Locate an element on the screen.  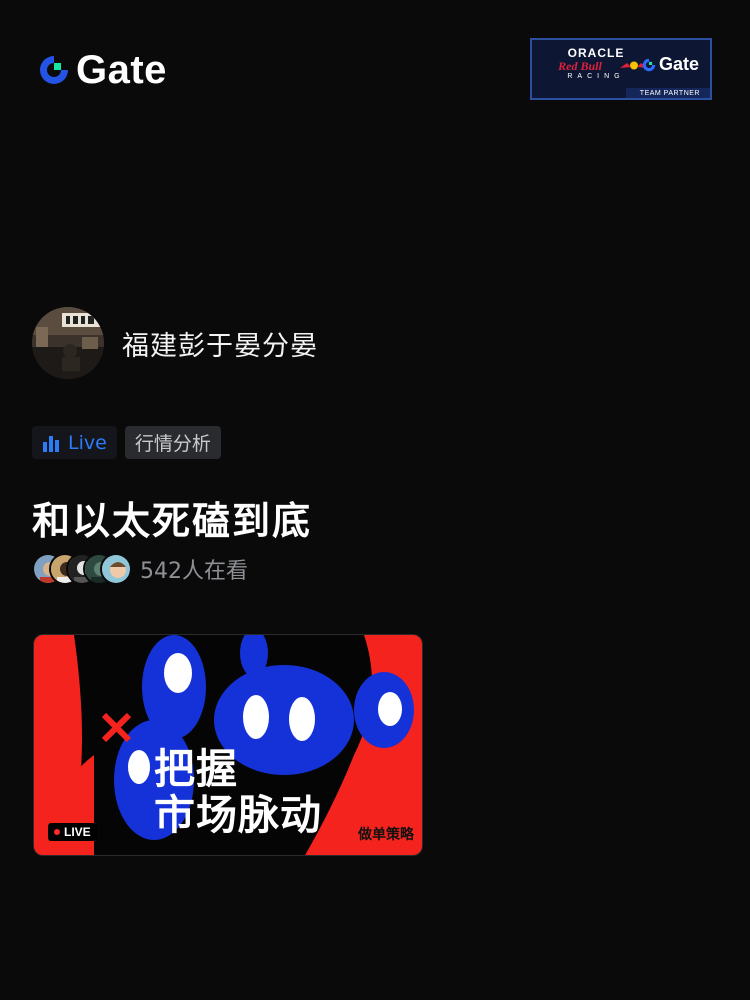
team-partner-badge: ORACLE Red Bull RACING Gate TEAM PARTNER is located at coordinates (621, 69).